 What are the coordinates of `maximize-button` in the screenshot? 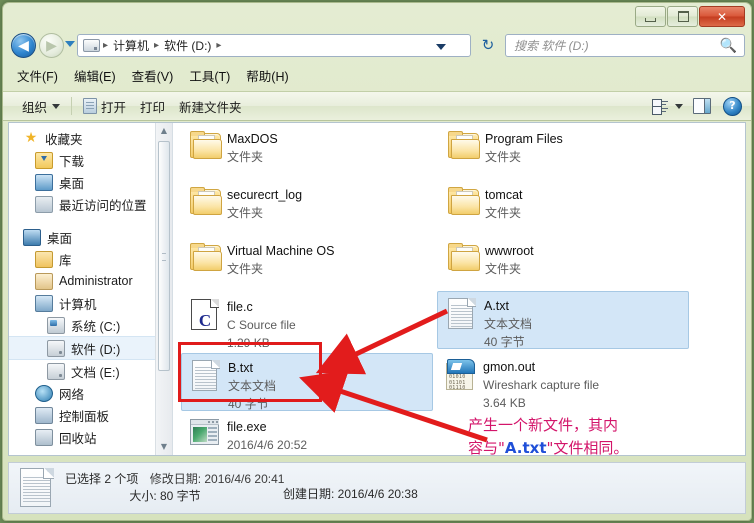 It's located at (682, 16).